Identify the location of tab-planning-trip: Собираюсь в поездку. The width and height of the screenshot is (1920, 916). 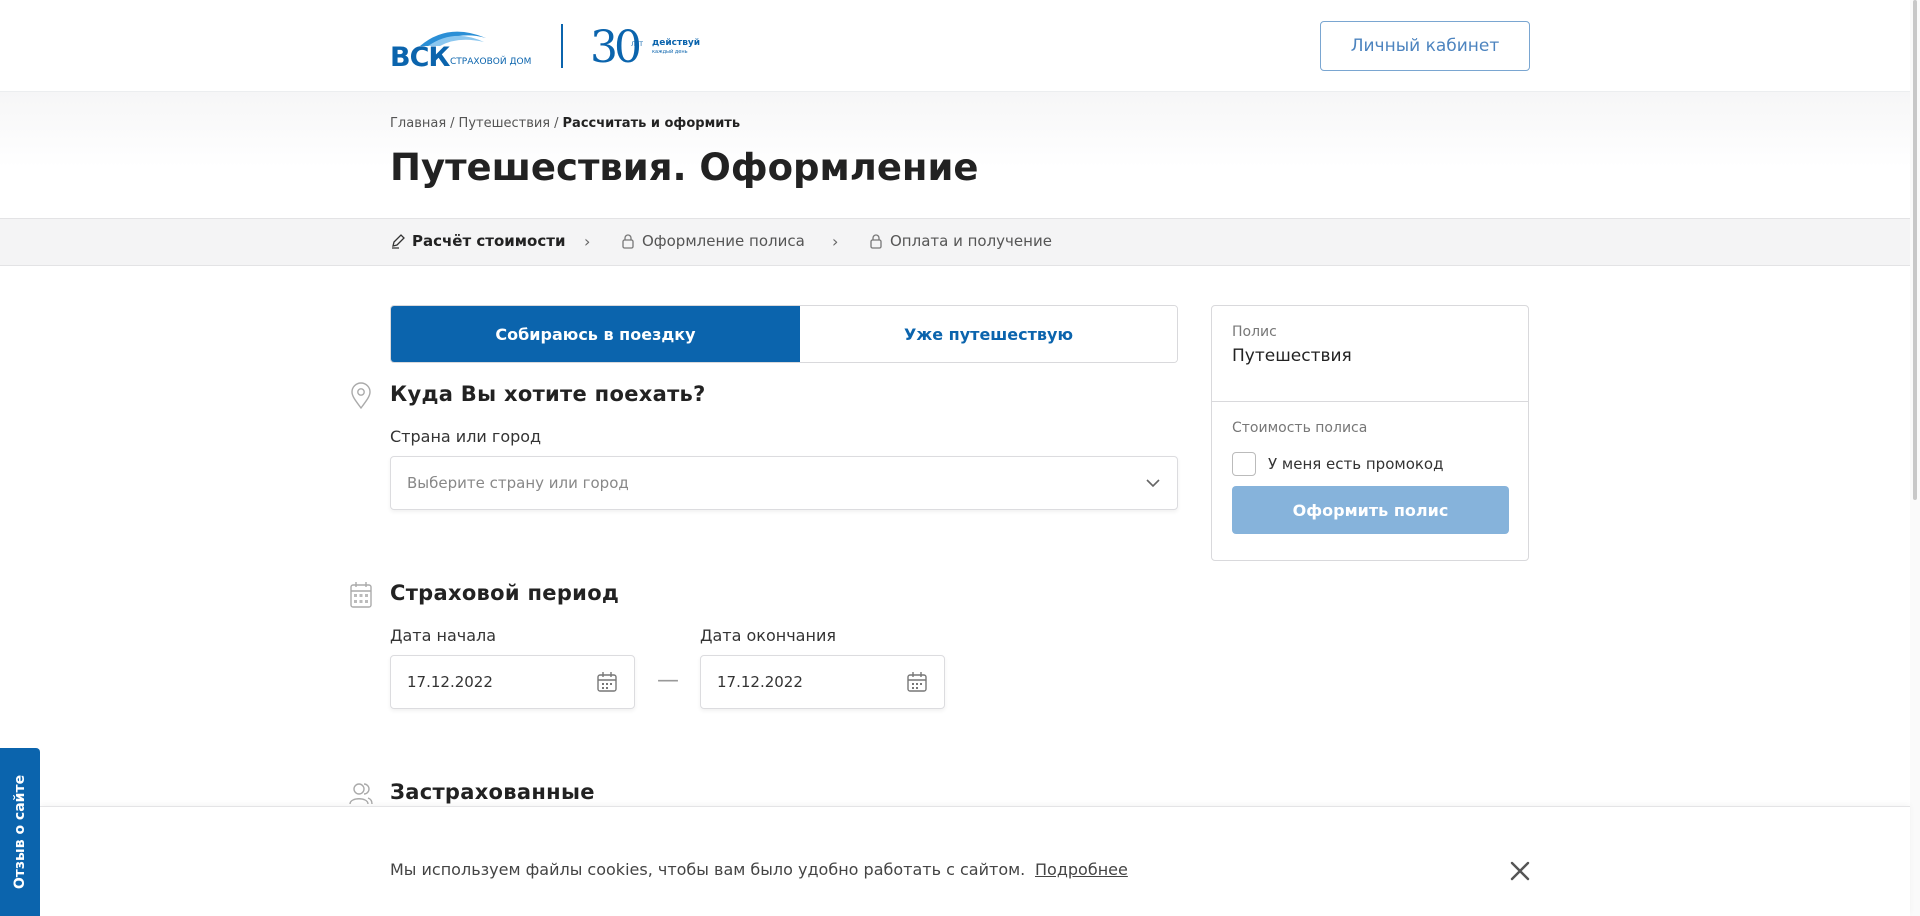
(595, 334).